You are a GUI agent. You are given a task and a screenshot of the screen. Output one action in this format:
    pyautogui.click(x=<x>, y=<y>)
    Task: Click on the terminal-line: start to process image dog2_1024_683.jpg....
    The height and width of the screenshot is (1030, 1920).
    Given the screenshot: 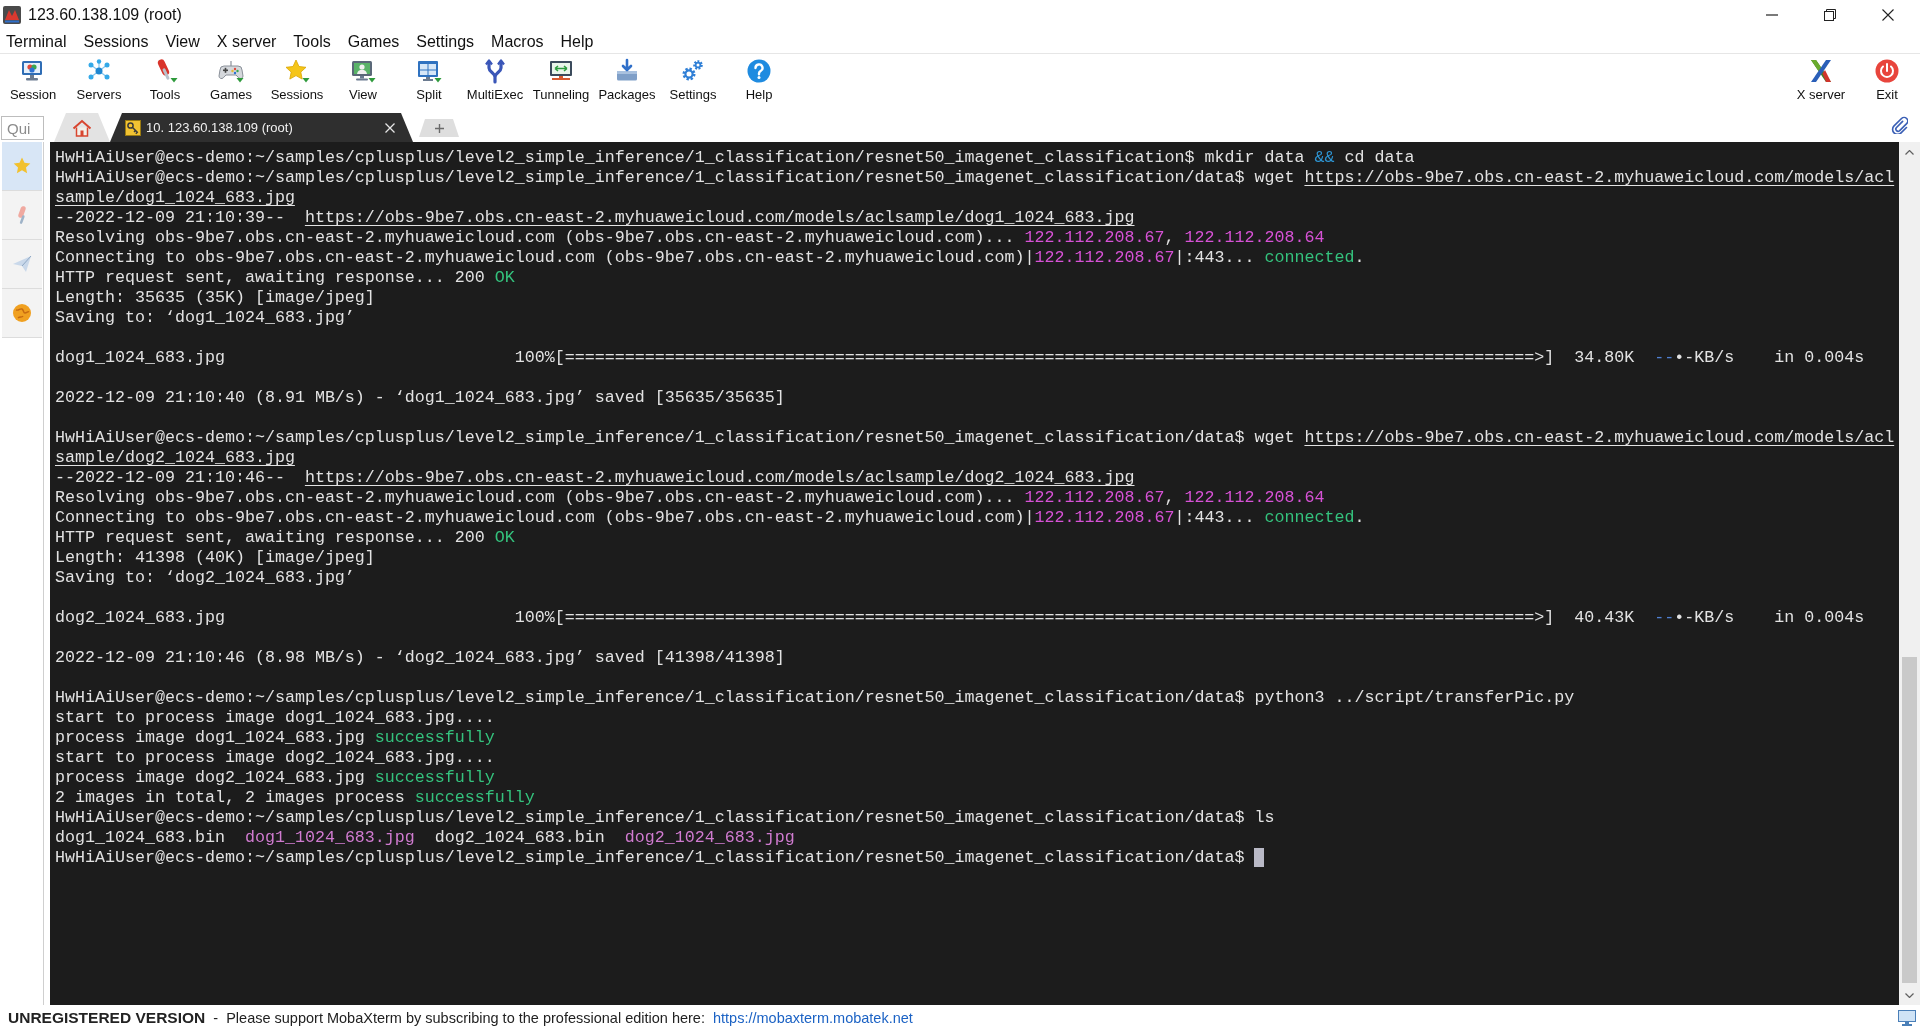 What is the action you would take?
    pyautogui.click(x=275, y=757)
    